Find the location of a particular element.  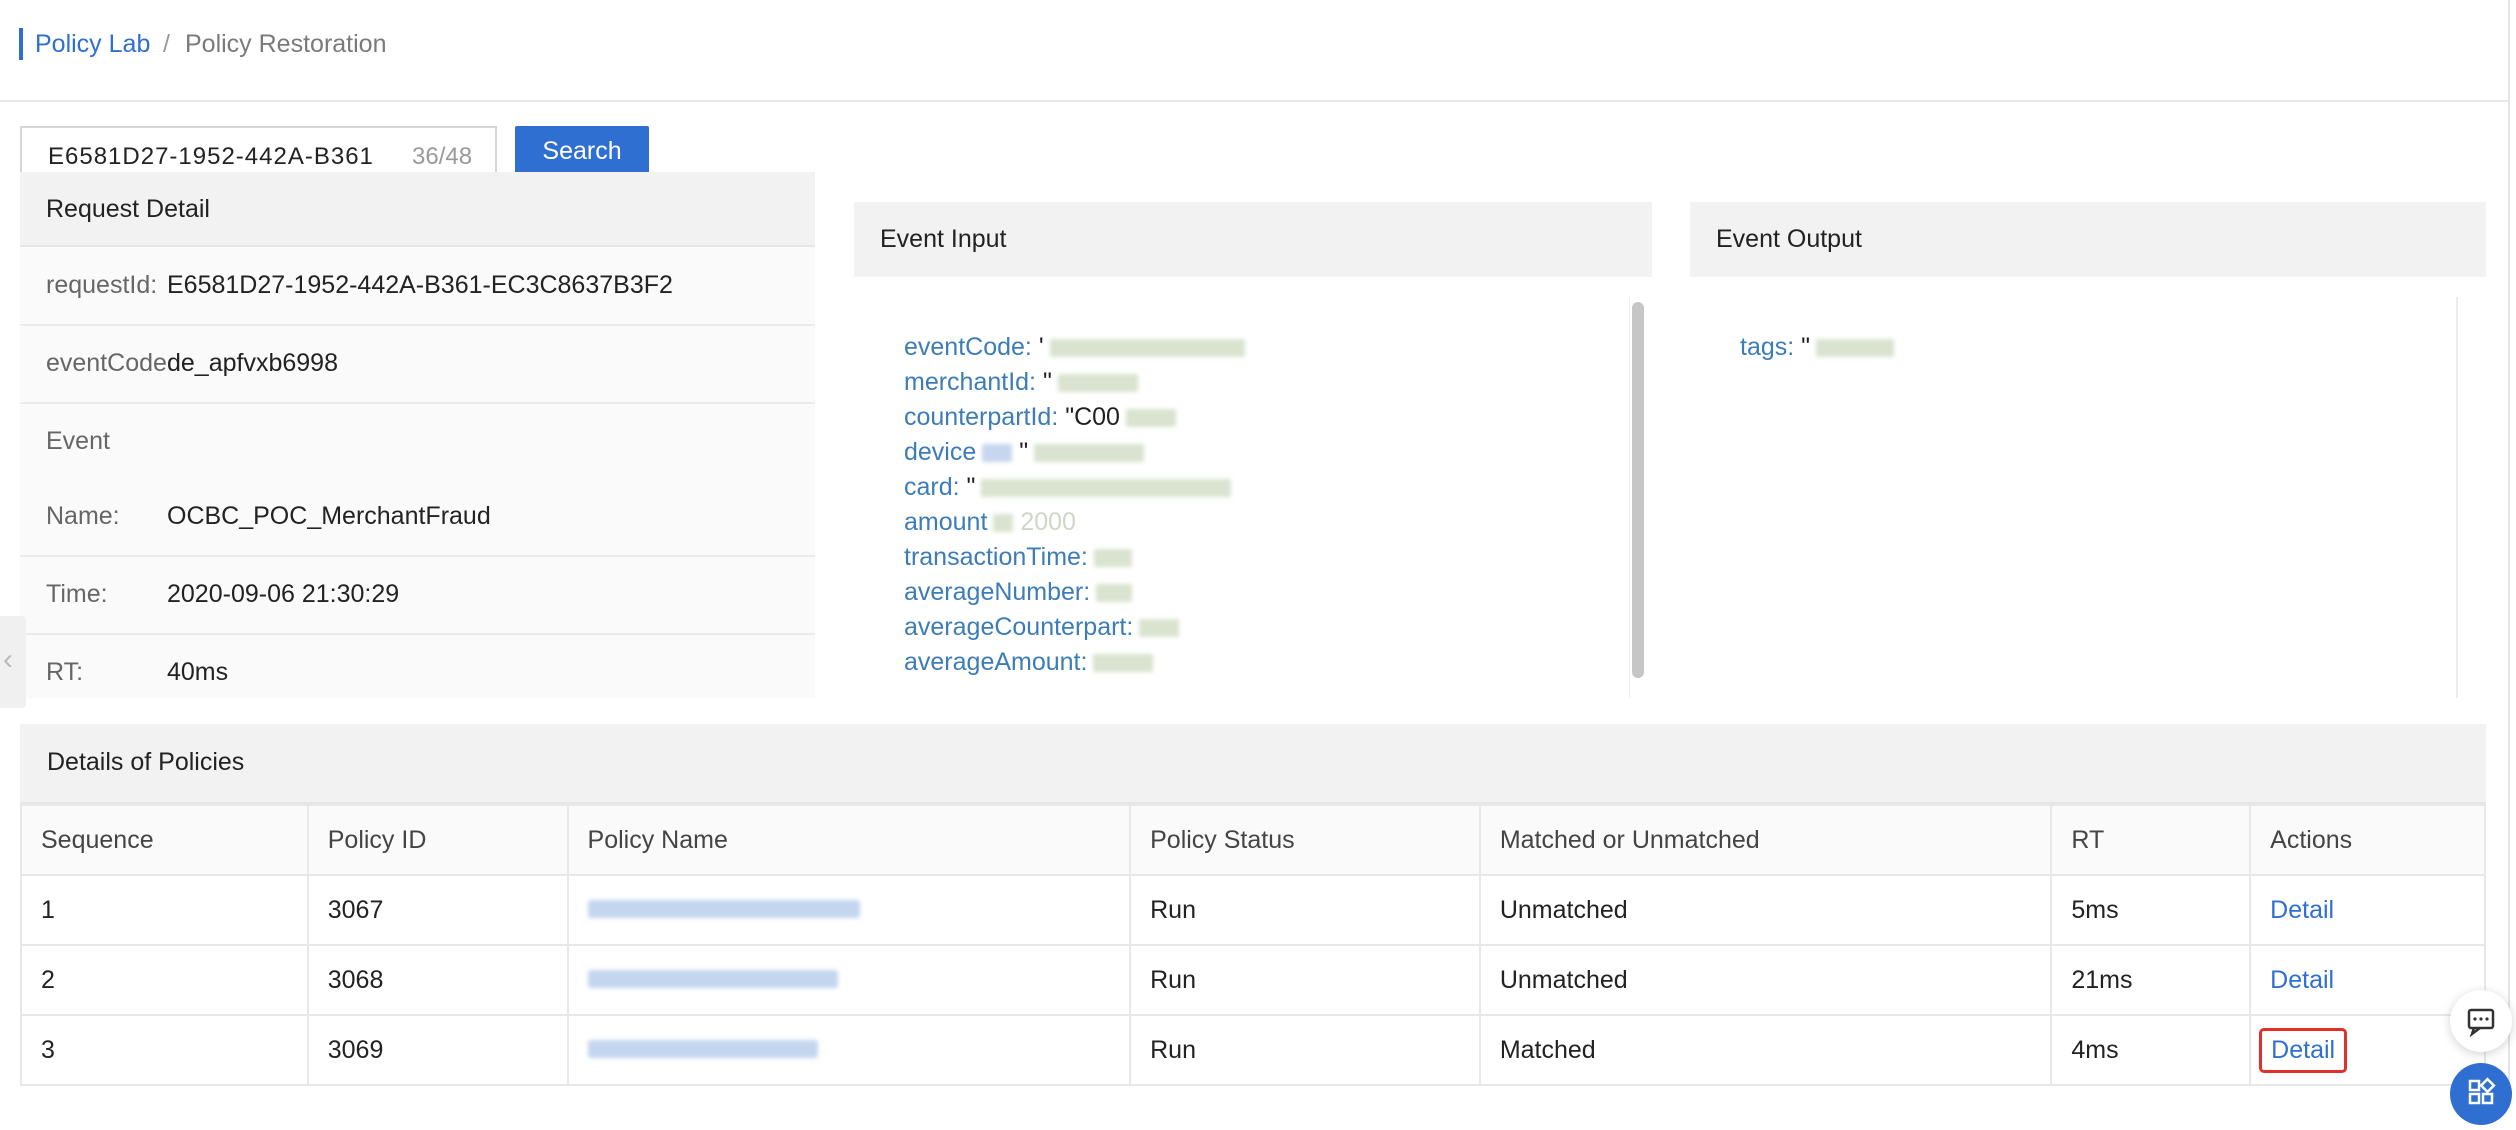

event-section-label: Event is located at coordinates (78, 441).